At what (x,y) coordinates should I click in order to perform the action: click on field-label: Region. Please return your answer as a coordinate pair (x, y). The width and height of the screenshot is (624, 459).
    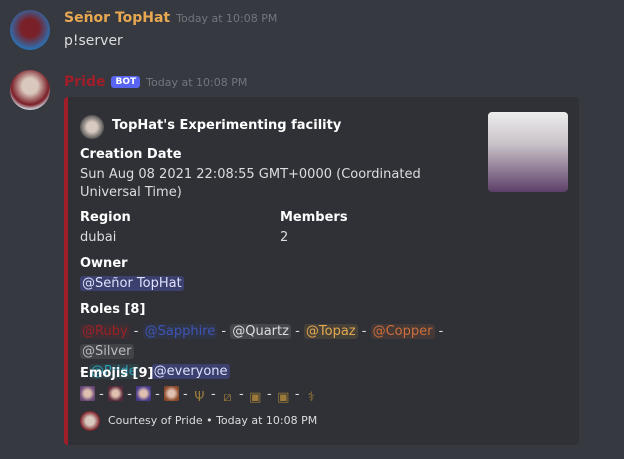
    Looking at the image, I should click on (105, 217).